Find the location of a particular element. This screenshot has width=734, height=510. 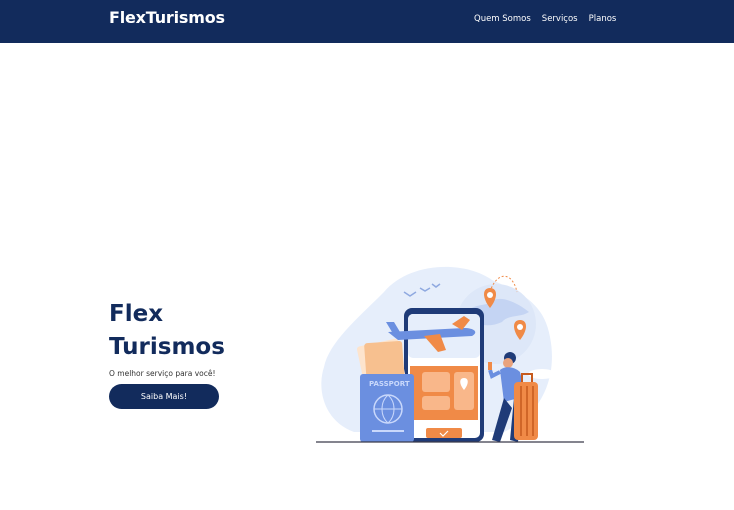

passport-icon: PASSPORT is located at coordinates (387, 408).